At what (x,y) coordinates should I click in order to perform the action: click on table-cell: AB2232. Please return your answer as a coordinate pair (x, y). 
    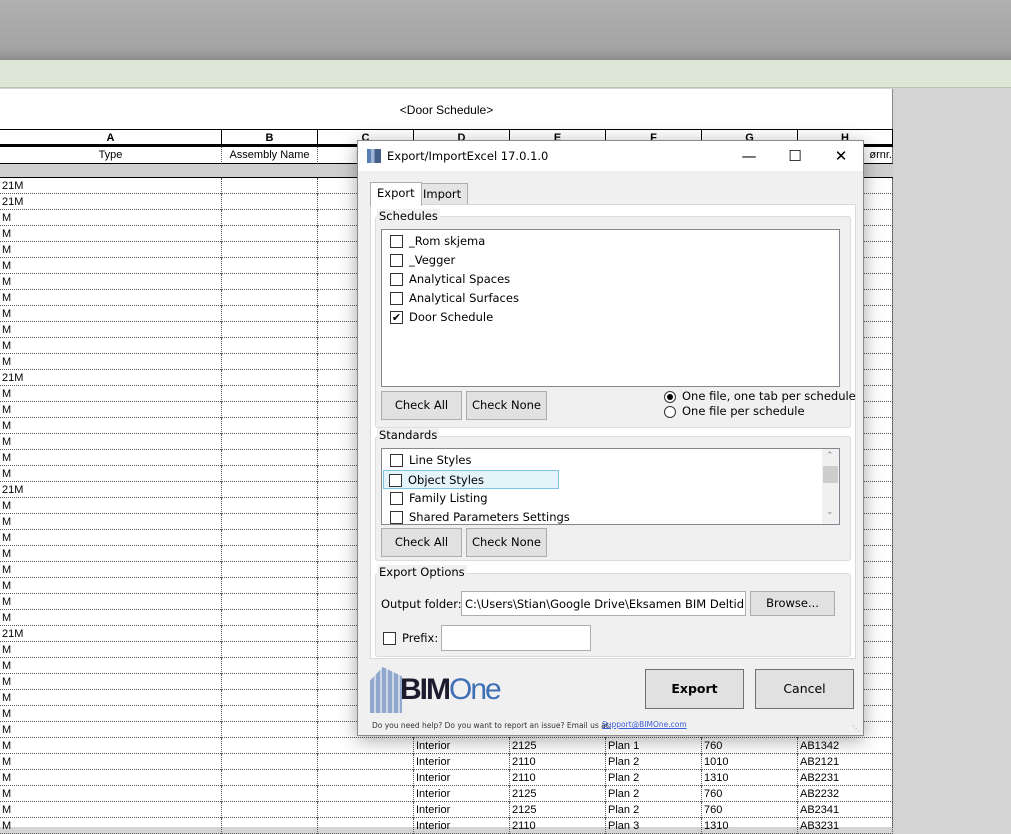
    Looking at the image, I should click on (845, 794).